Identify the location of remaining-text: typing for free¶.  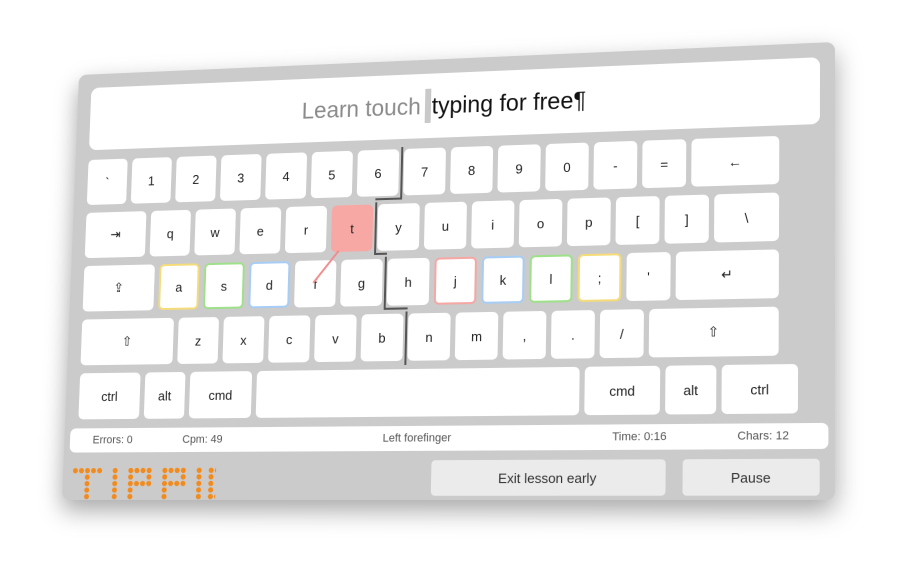
(509, 102).